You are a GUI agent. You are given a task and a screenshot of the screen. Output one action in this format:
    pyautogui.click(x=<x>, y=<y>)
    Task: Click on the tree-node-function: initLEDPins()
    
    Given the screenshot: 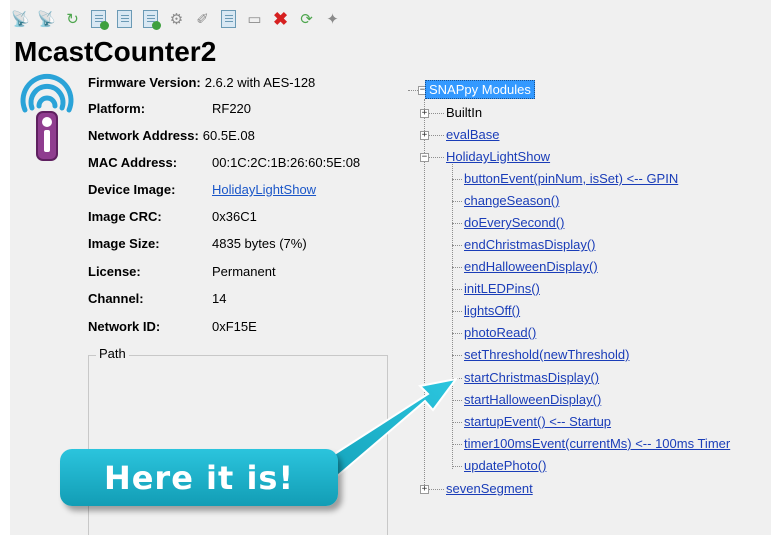 What is the action you would take?
    pyautogui.click(x=502, y=288)
    